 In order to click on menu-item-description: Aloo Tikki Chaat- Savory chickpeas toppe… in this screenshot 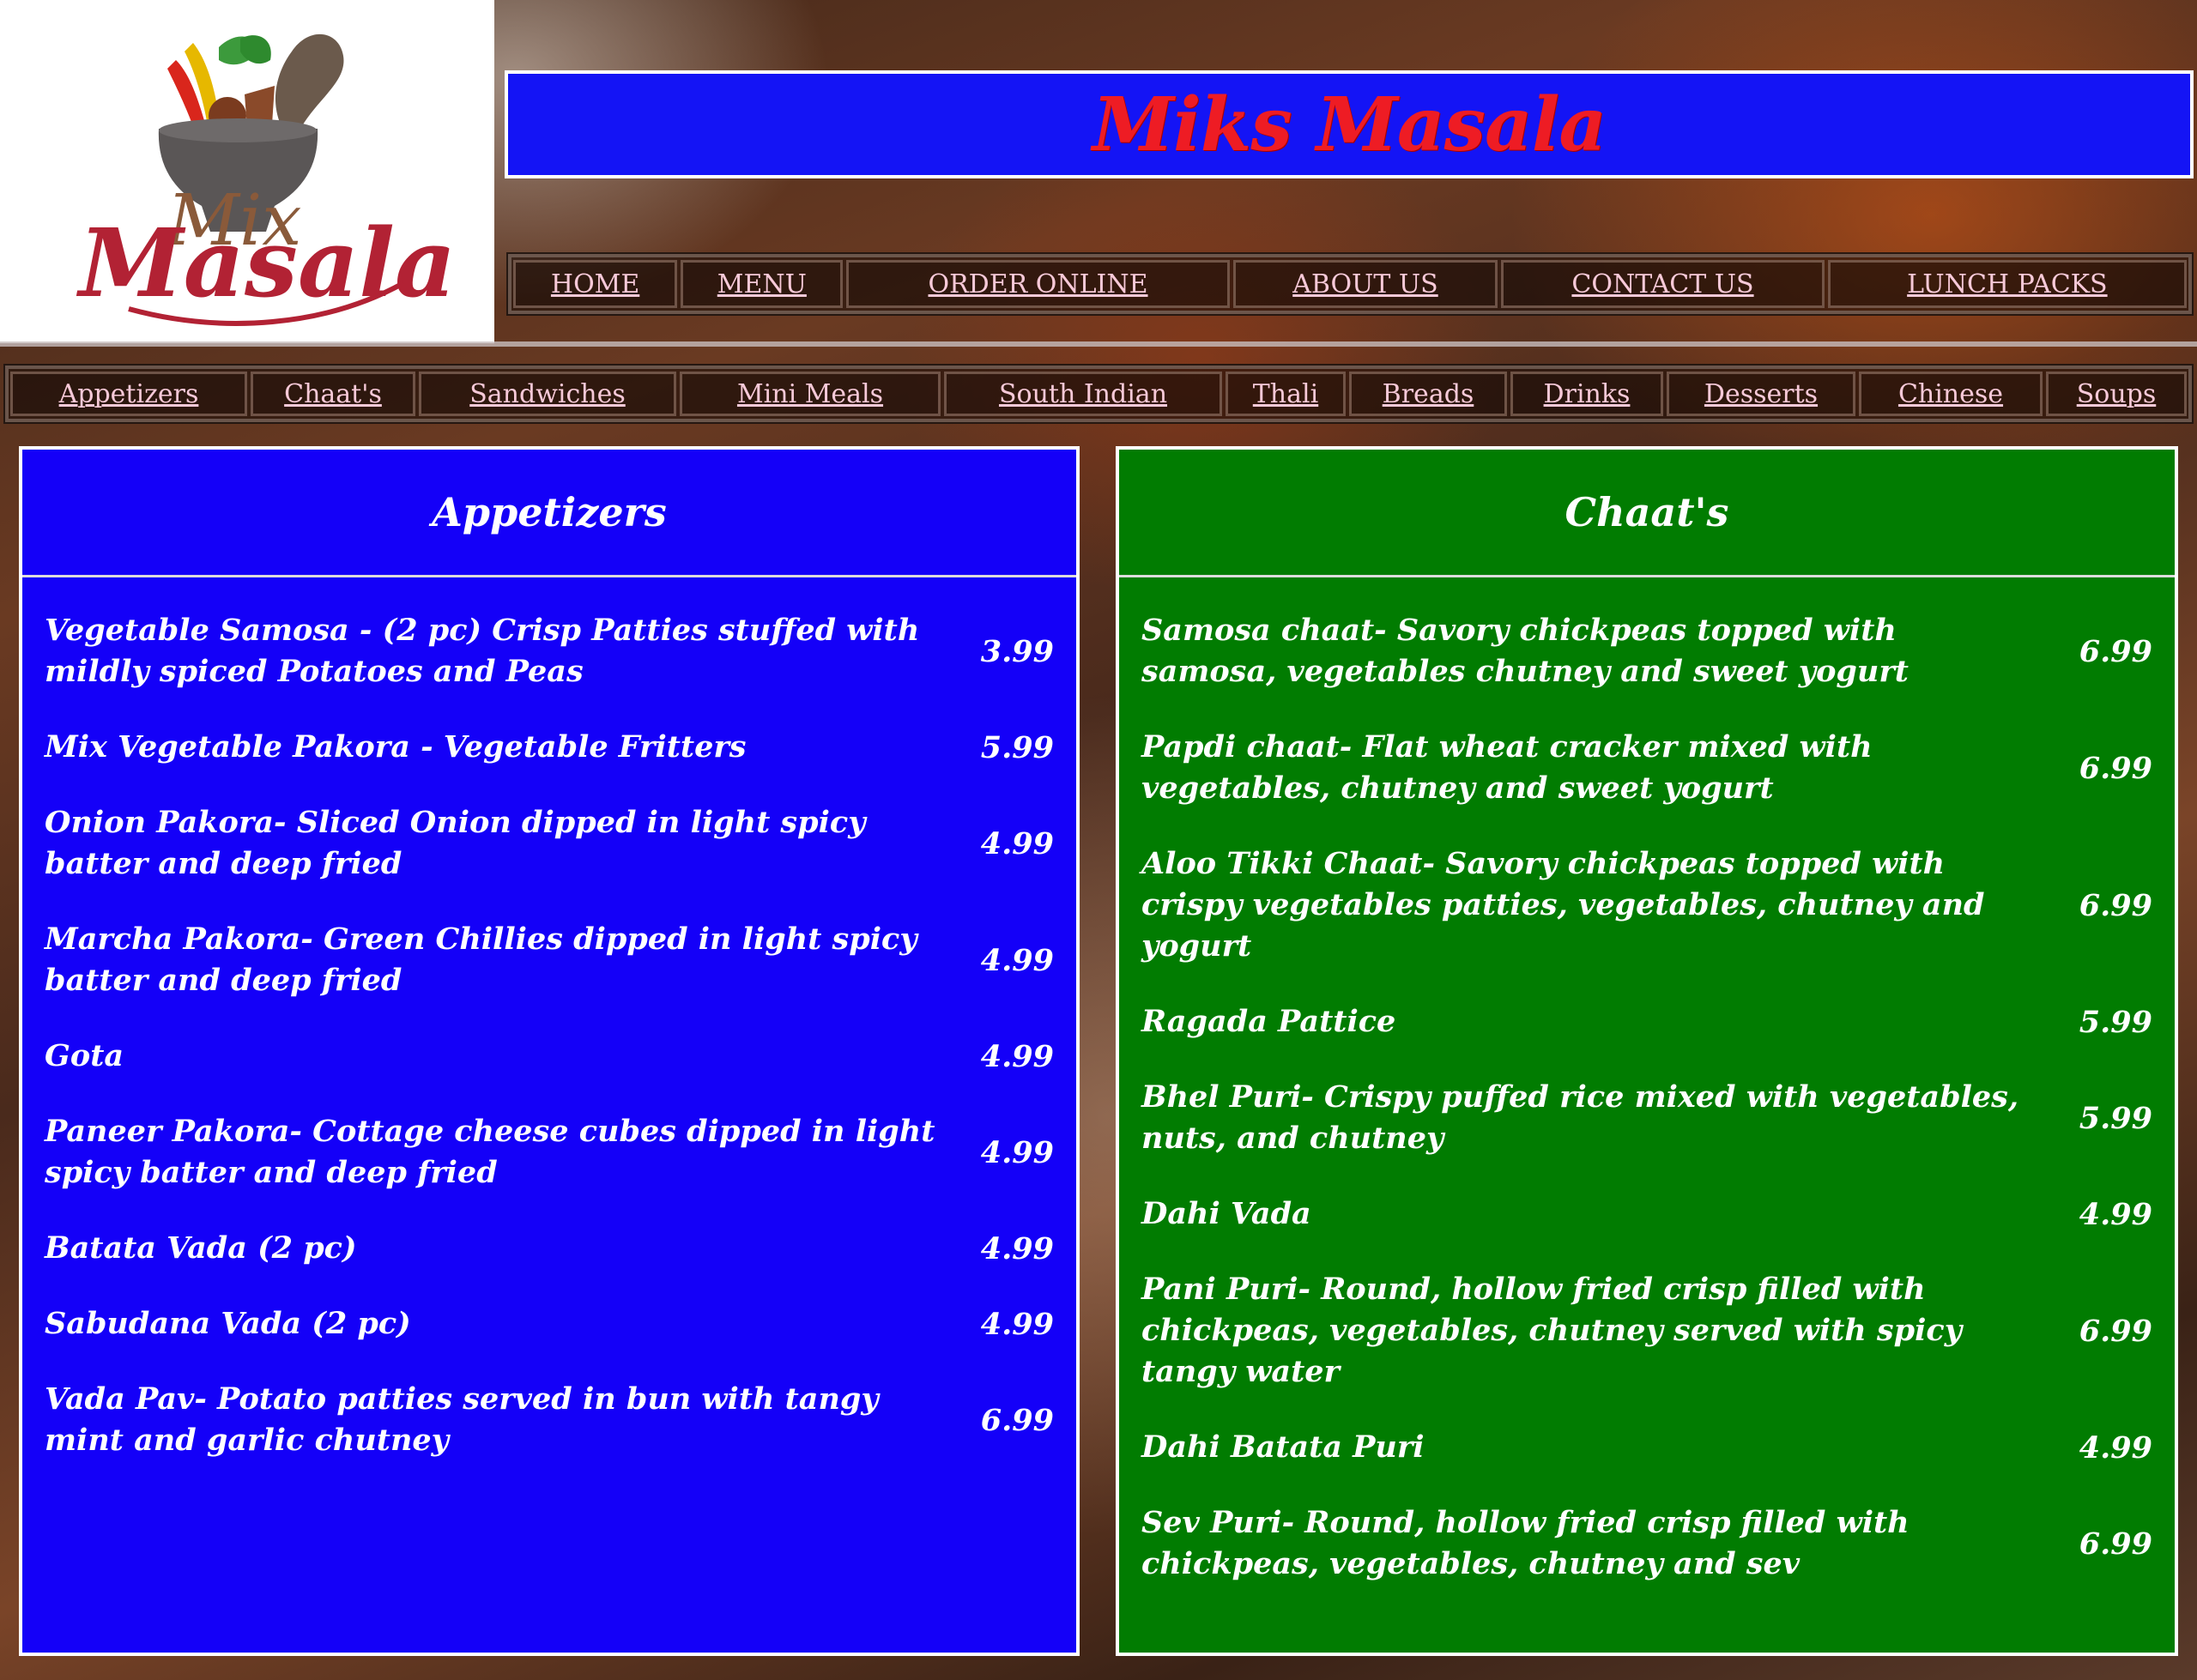, I will do `click(1563, 905)`.